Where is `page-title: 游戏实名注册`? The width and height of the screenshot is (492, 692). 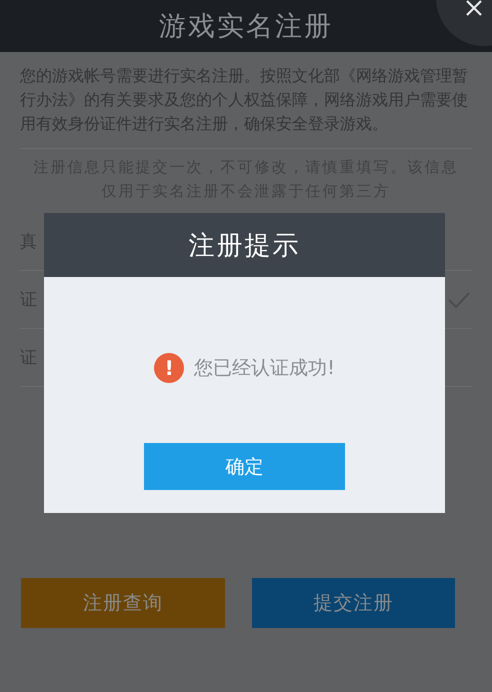 page-title: 游戏实名注册 is located at coordinates (246, 27).